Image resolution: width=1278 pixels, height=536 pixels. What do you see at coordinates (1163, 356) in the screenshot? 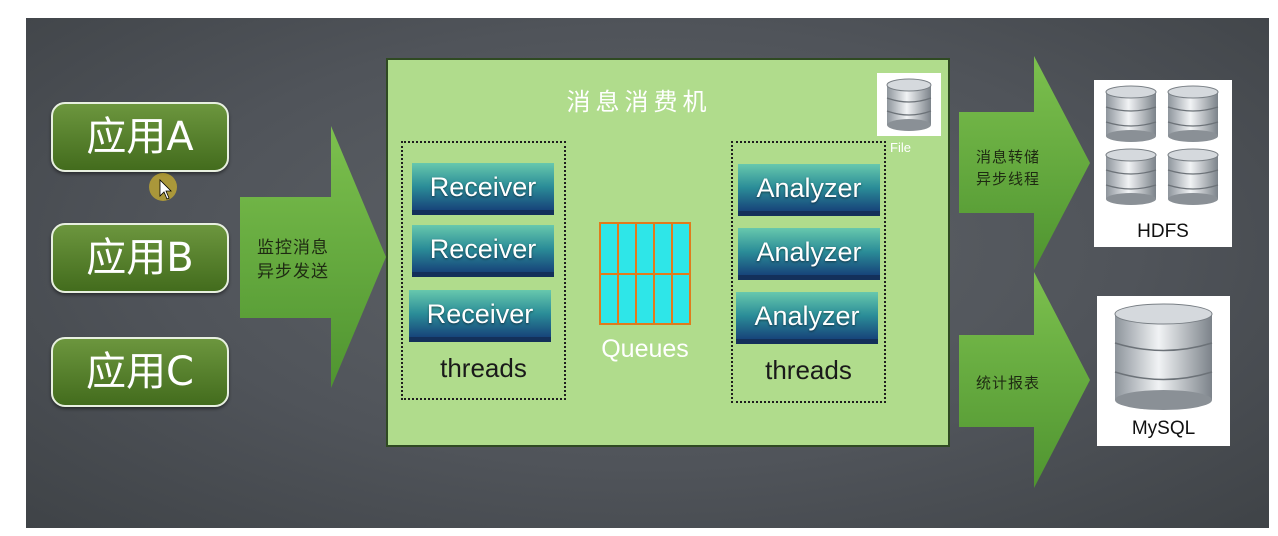
I see `mysql-database-icon` at bounding box center [1163, 356].